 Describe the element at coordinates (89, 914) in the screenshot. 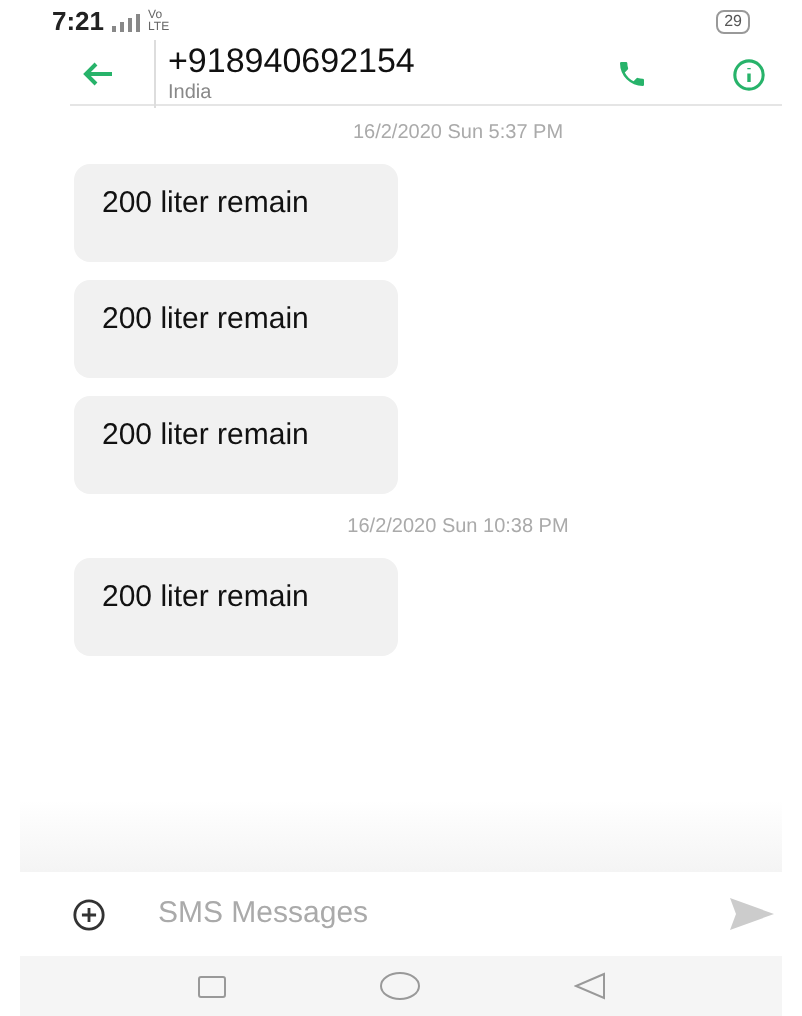

I see `add-icon` at that location.